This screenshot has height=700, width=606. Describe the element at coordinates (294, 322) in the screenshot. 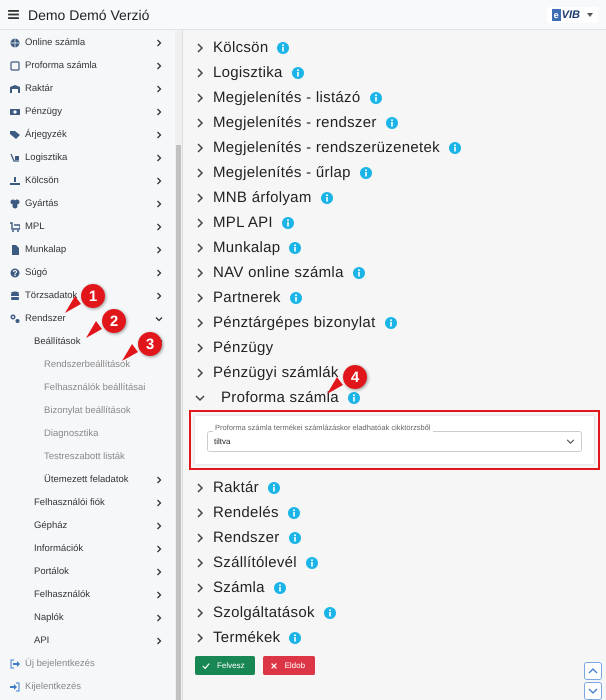

I see `section-title: Pénztárgépes bizonylat` at that location.